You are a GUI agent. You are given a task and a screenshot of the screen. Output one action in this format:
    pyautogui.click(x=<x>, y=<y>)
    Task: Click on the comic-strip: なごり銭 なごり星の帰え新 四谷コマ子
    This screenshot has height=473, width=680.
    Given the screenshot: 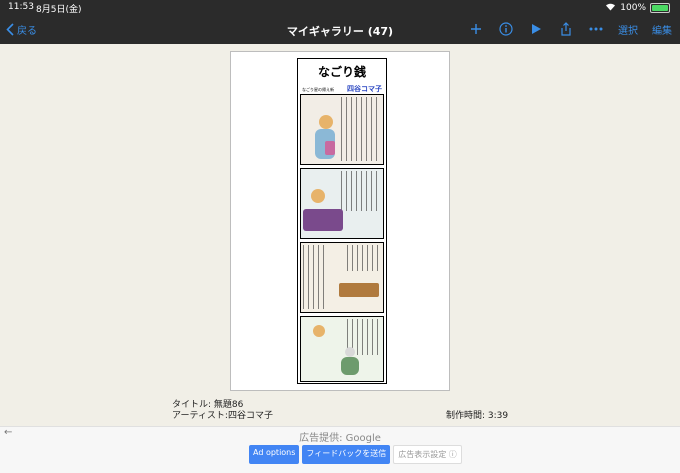 What is the action you would take?
    pyautogui.click(x=342, y=221)
    